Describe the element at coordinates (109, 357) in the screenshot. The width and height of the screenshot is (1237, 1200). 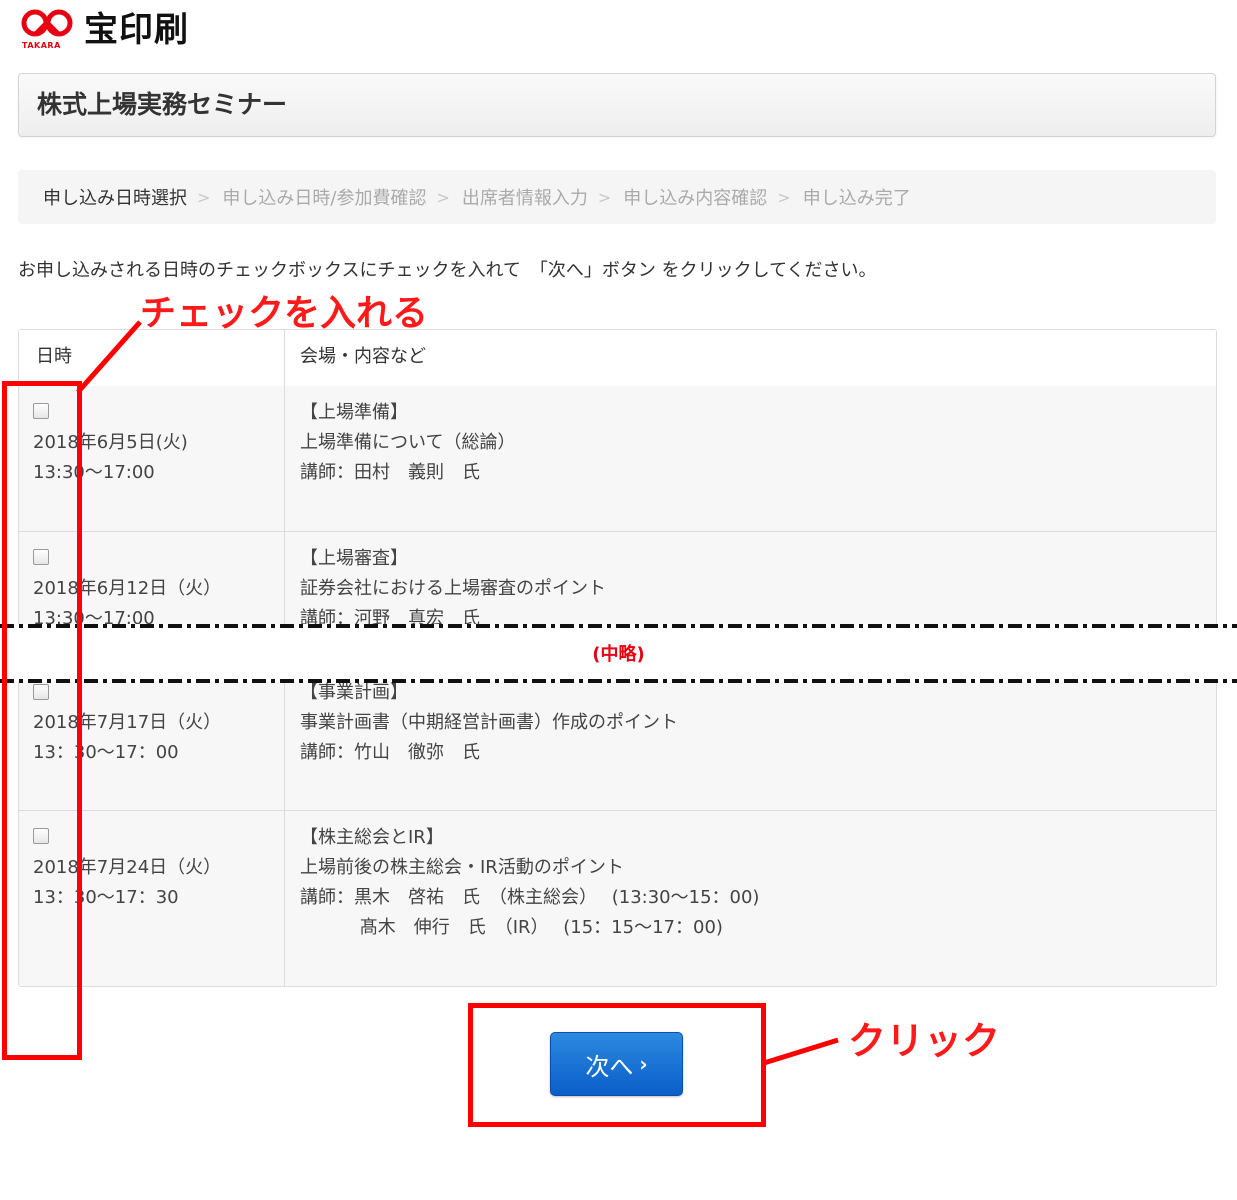
I see `annotation-pointer-line` at that location.